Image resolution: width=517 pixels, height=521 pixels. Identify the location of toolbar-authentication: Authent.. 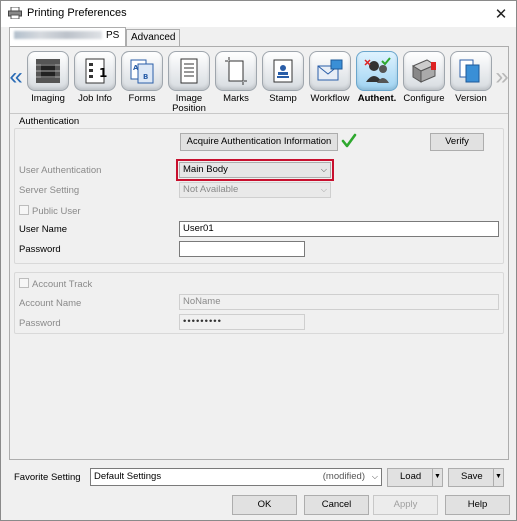
(377, 77).